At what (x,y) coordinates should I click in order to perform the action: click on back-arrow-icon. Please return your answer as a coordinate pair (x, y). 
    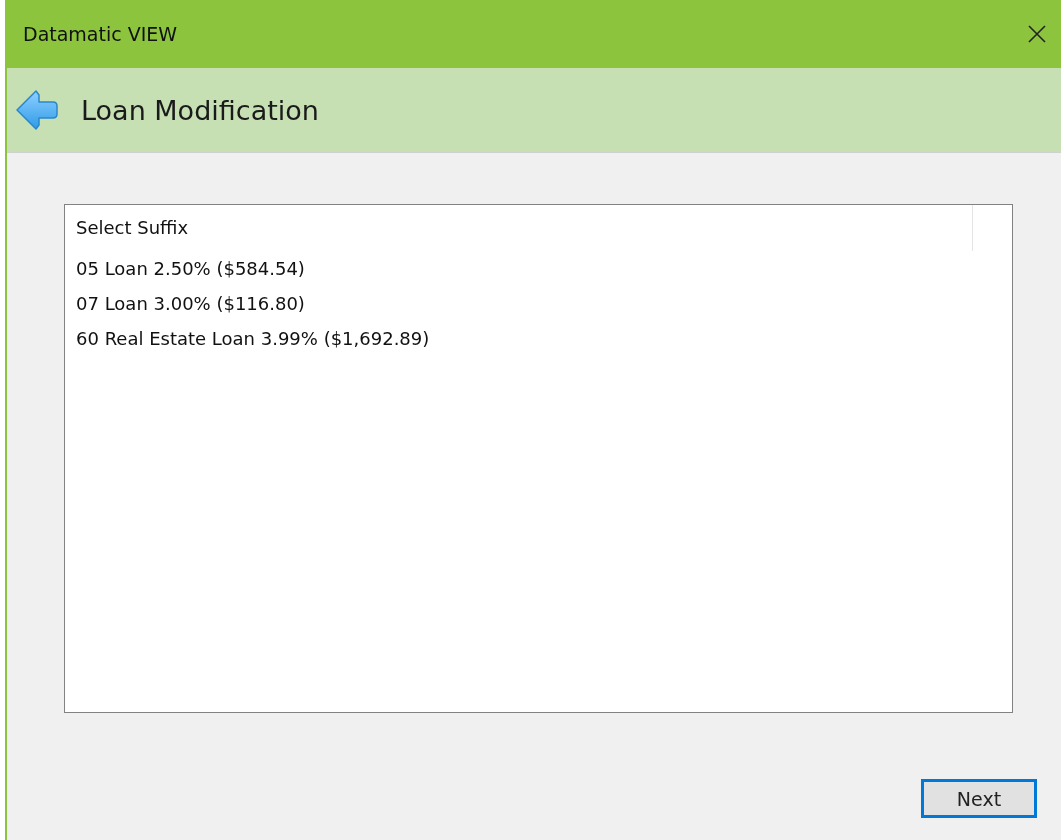
    Looking at the image, I should click on (37, 110).